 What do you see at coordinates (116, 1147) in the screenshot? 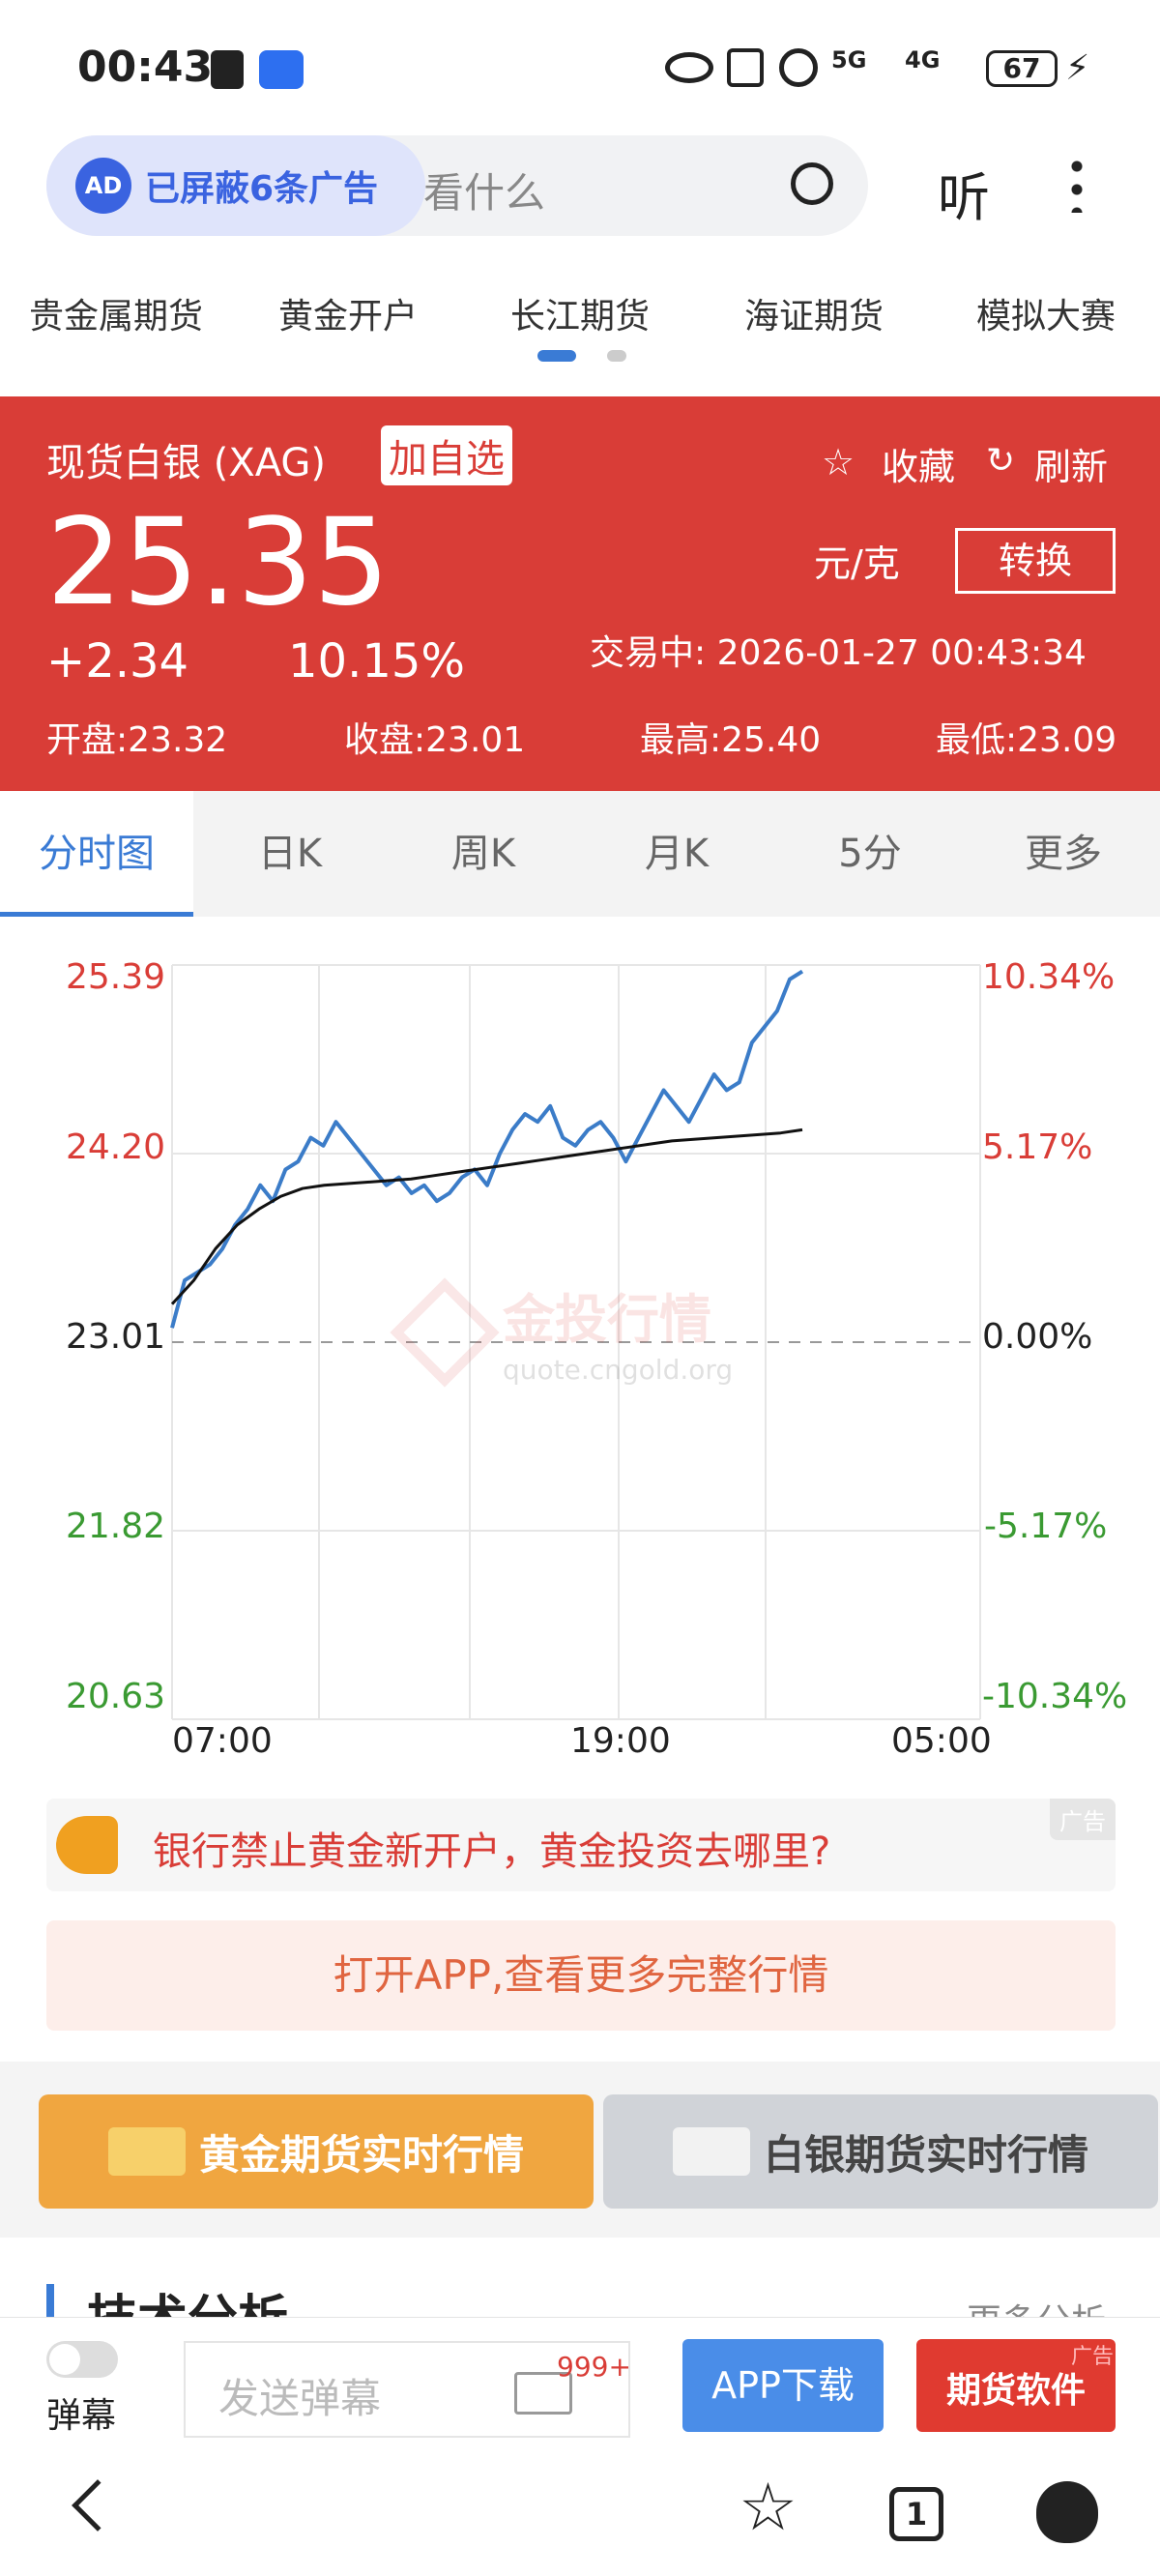
I see `y-left-tick: 24.20` at bounding box center [116, 1147].